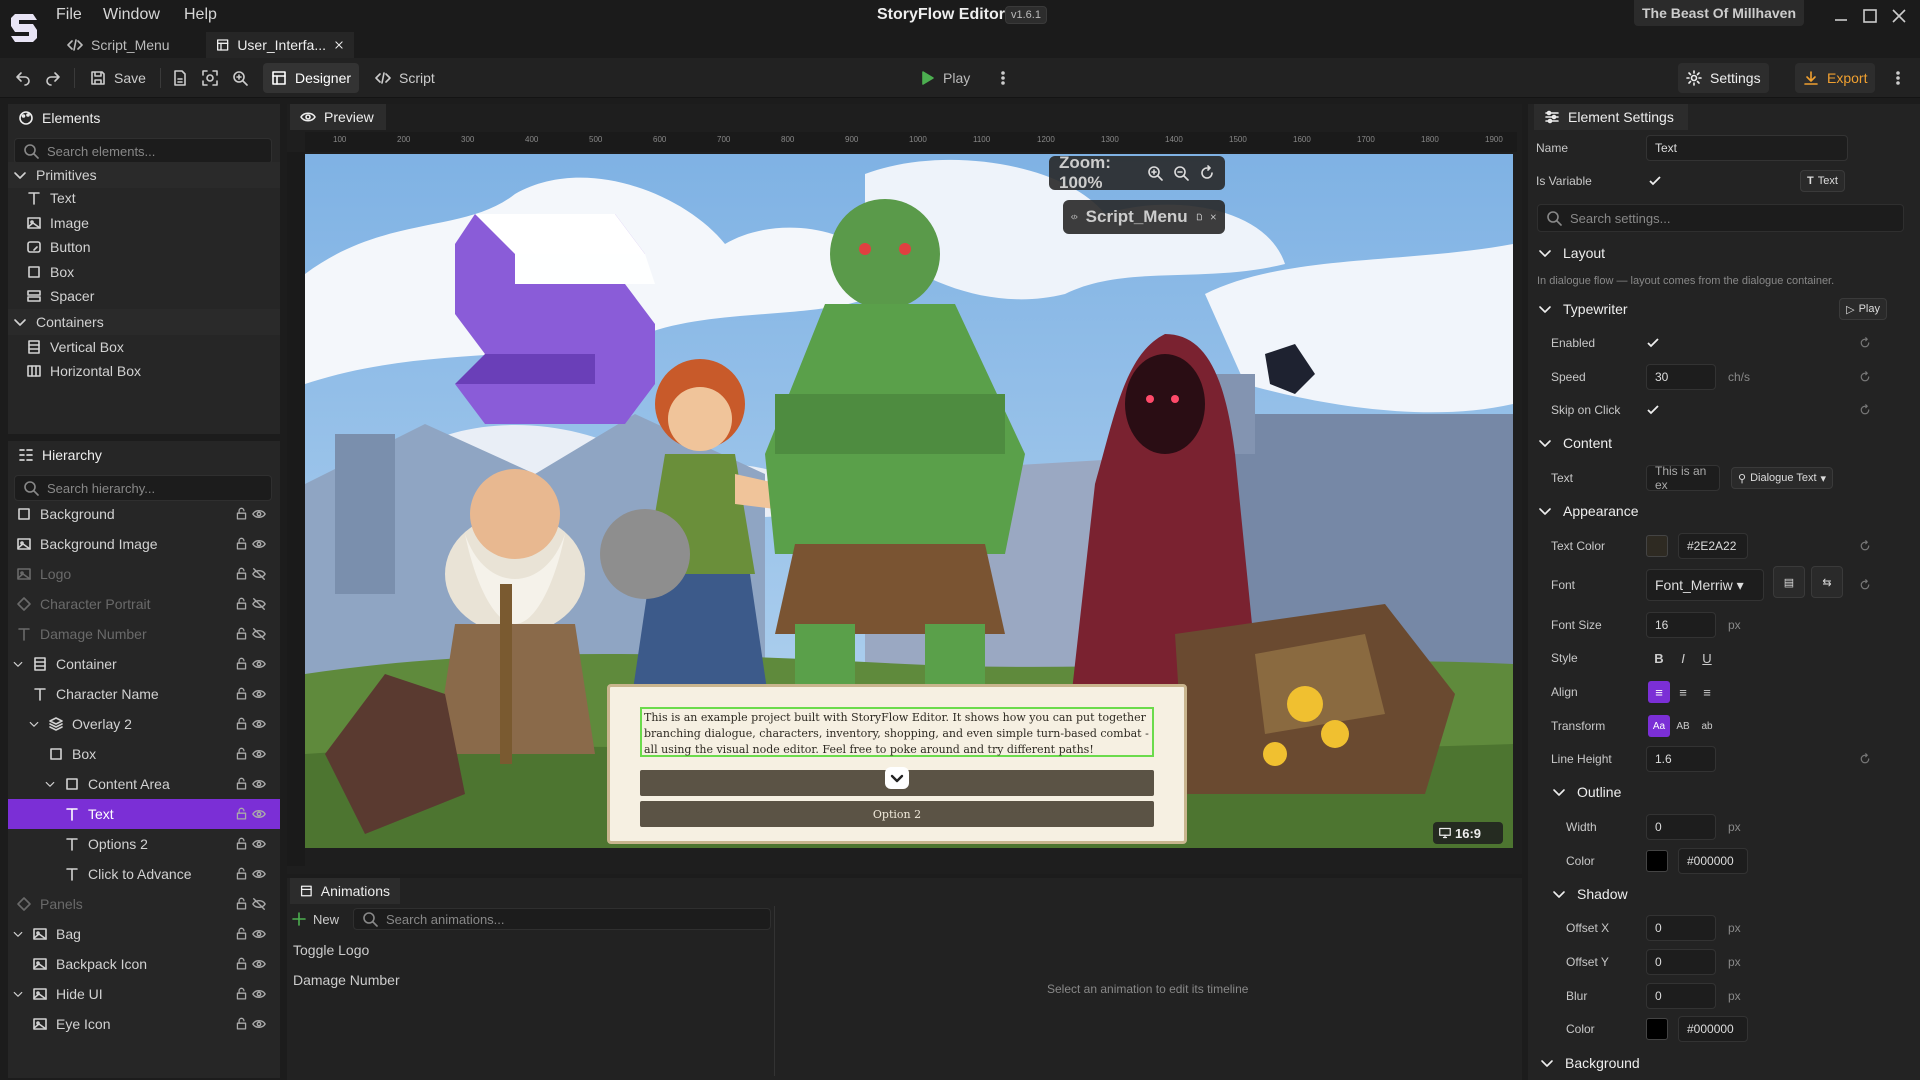 This screenshot has height=1080, width=1920. What do you see at coordinates (1717, 443) in the screenshot?
I see `section-content: Content` at bounding box center [1717, 443].